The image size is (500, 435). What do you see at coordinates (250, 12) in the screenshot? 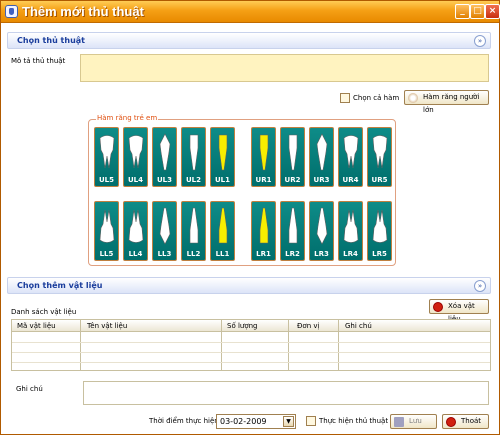
I see `title-bar: Thêm mới thủ thuật _ □ ×` at bounding box center [250, 12].